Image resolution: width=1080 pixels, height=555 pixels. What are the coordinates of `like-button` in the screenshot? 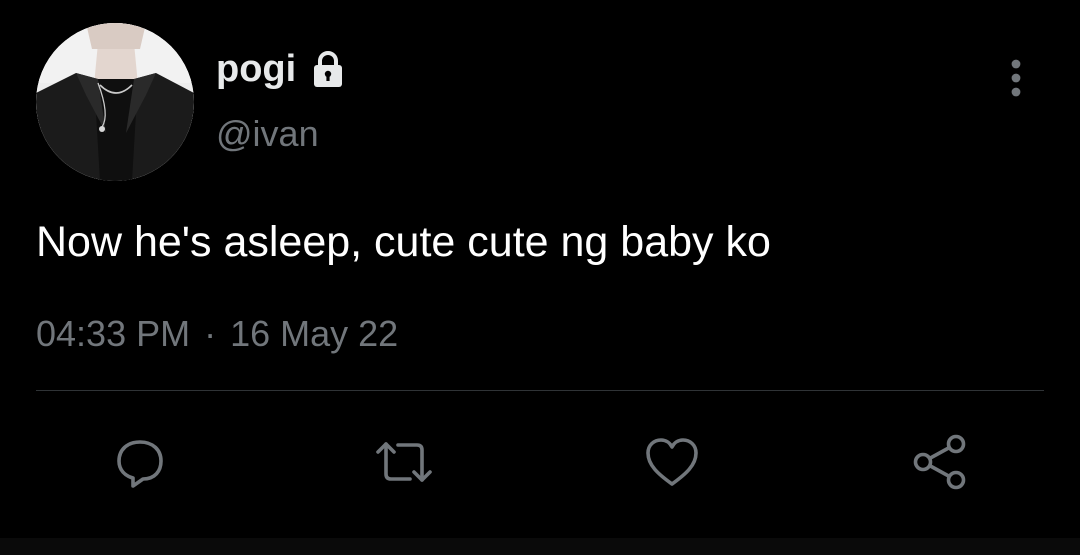 It's located at (672, 462).